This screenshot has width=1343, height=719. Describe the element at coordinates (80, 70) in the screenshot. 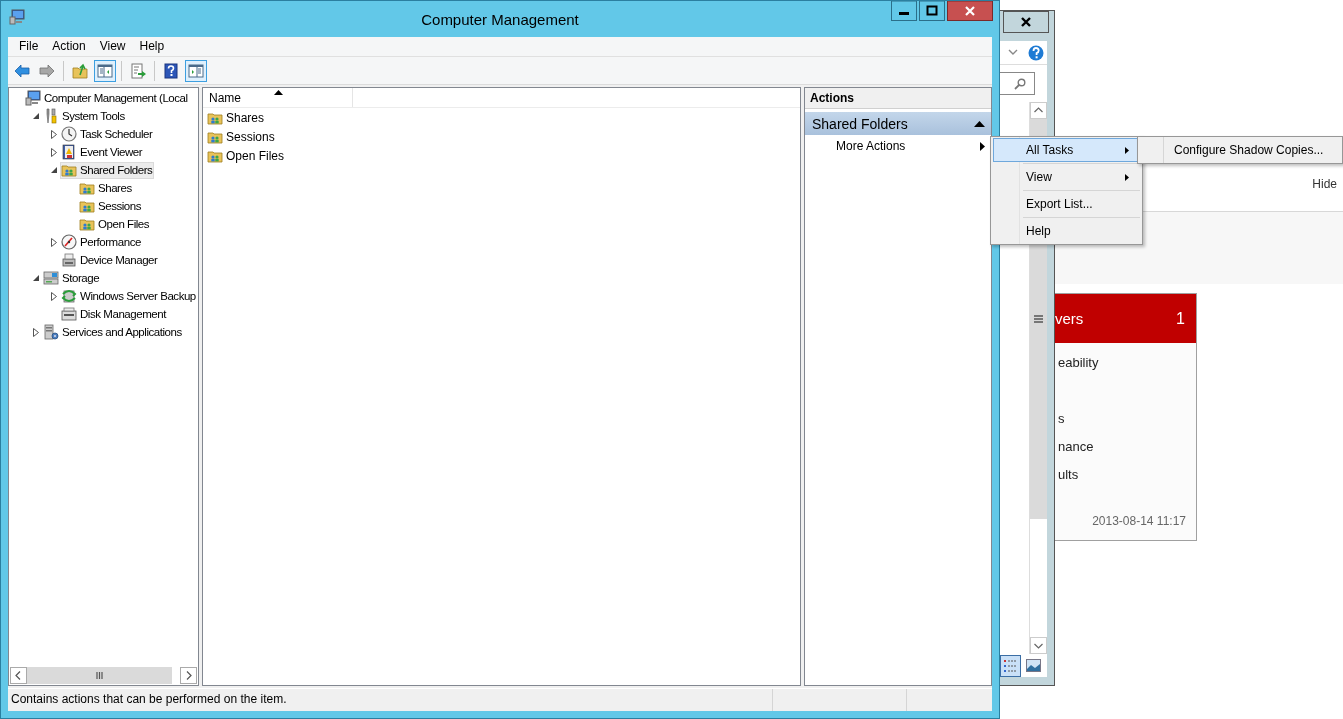

I see `folder-up-icon` at that location.